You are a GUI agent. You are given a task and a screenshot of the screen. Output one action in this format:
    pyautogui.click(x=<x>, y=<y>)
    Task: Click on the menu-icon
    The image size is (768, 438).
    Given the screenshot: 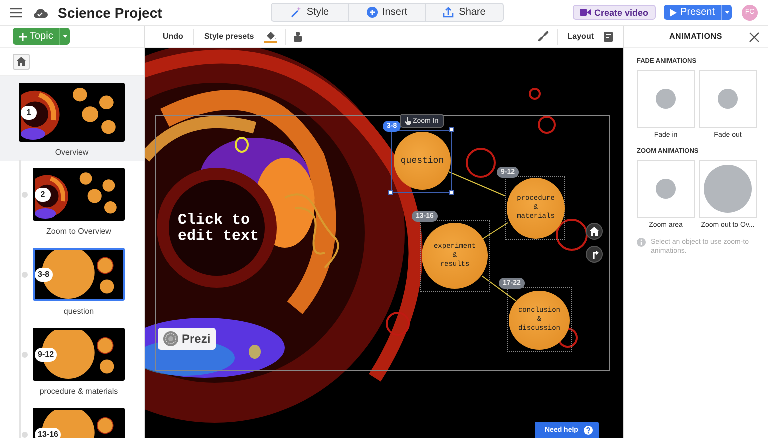 What is the action you would take?
    pyautogui.click(x=16, y=13)
    